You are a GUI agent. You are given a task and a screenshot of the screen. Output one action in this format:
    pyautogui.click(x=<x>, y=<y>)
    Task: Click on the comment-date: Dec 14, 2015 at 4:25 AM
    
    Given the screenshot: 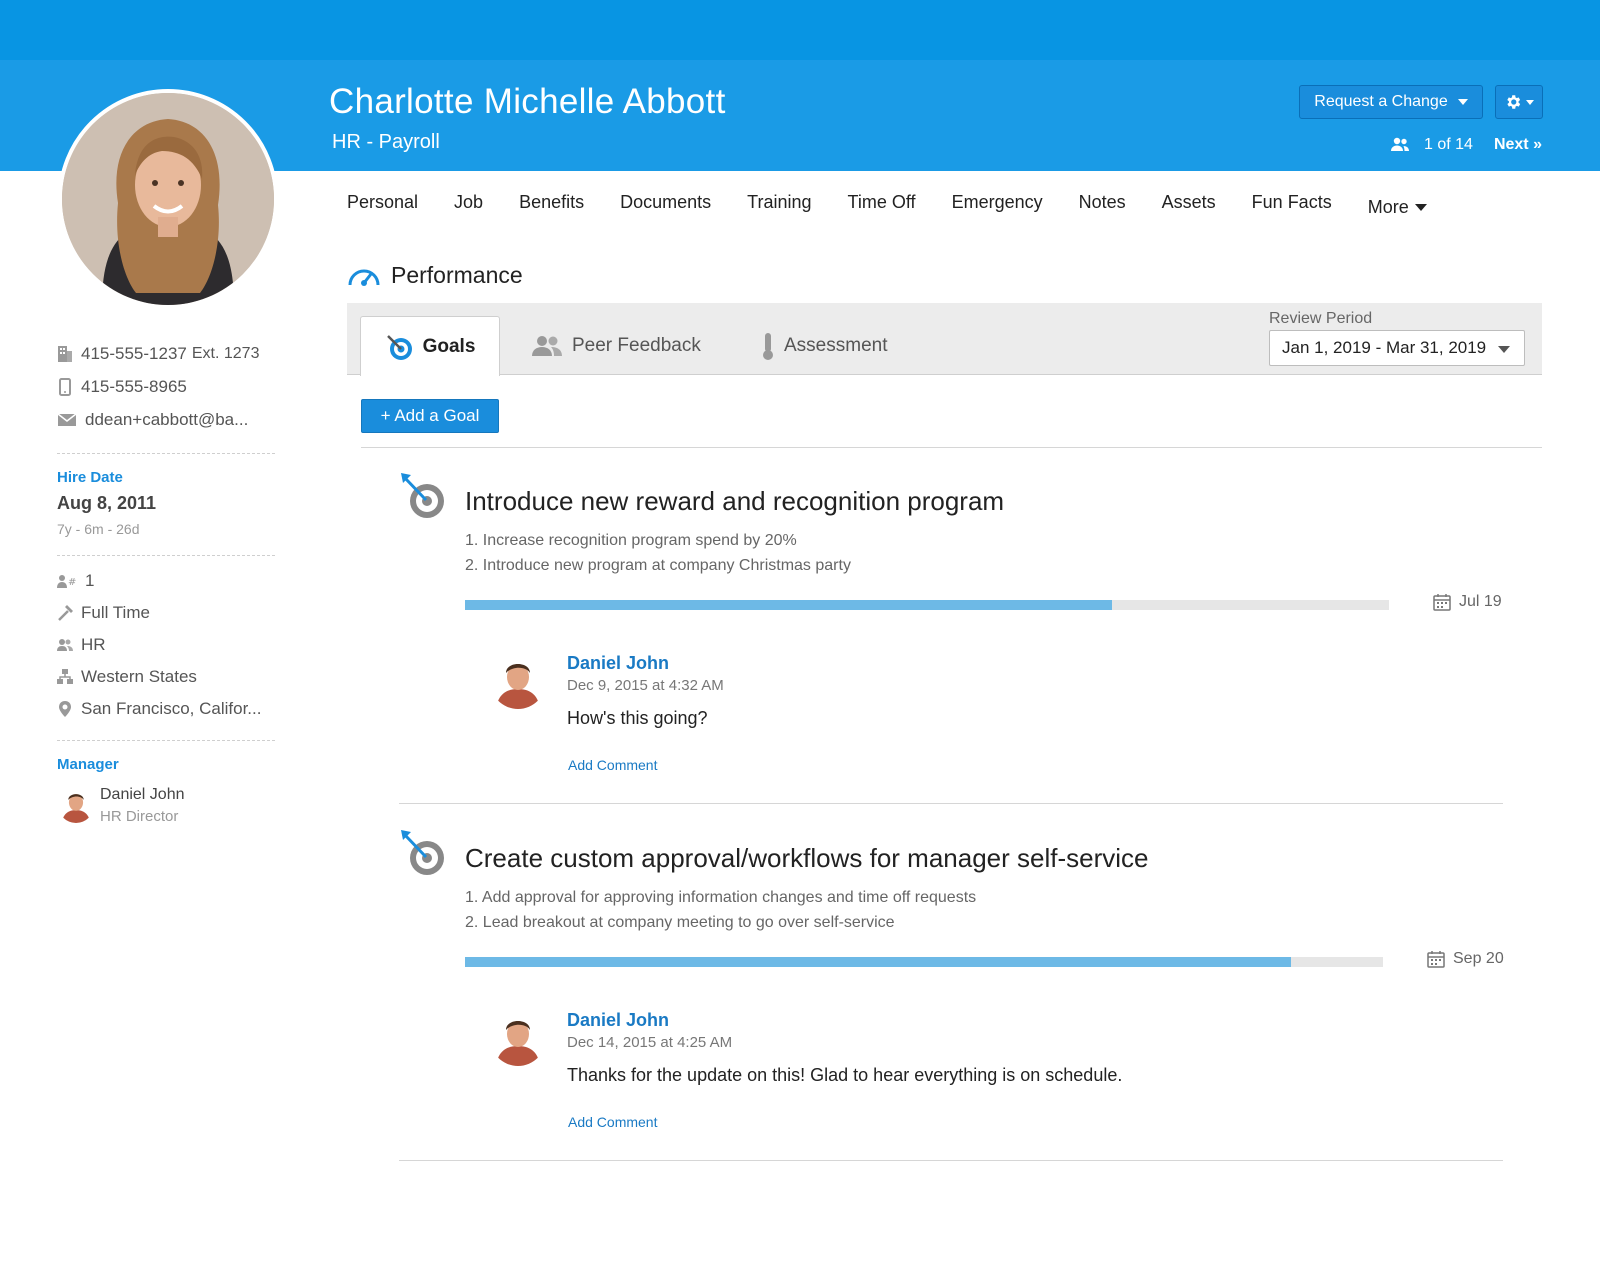 What is the action you would take?
    pyautogui.click(x=650, y=1042)
    